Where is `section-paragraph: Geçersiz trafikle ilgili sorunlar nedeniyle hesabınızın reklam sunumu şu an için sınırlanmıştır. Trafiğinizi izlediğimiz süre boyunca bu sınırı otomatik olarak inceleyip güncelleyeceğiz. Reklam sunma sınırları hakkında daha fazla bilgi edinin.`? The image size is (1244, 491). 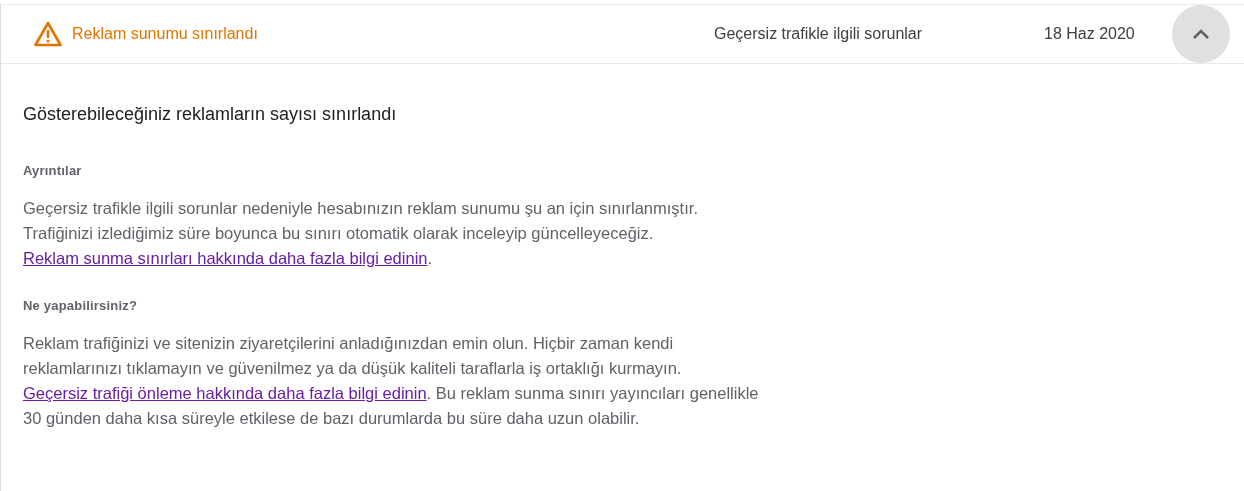 section-paragraph: Geçersiz trafikle ilgili sorunlar nedeniyle hesabınızın reklam sunumu şu an için sınırlanmıştır. Trafiğinizi izlediğimiz süre boyunca bu sınırı otomatik olarak inceleyip güncelleyeceğiz. Reklam sunma sınırları hakkında daha fazla bilgi edinin. is located at coordinates (361, 233).